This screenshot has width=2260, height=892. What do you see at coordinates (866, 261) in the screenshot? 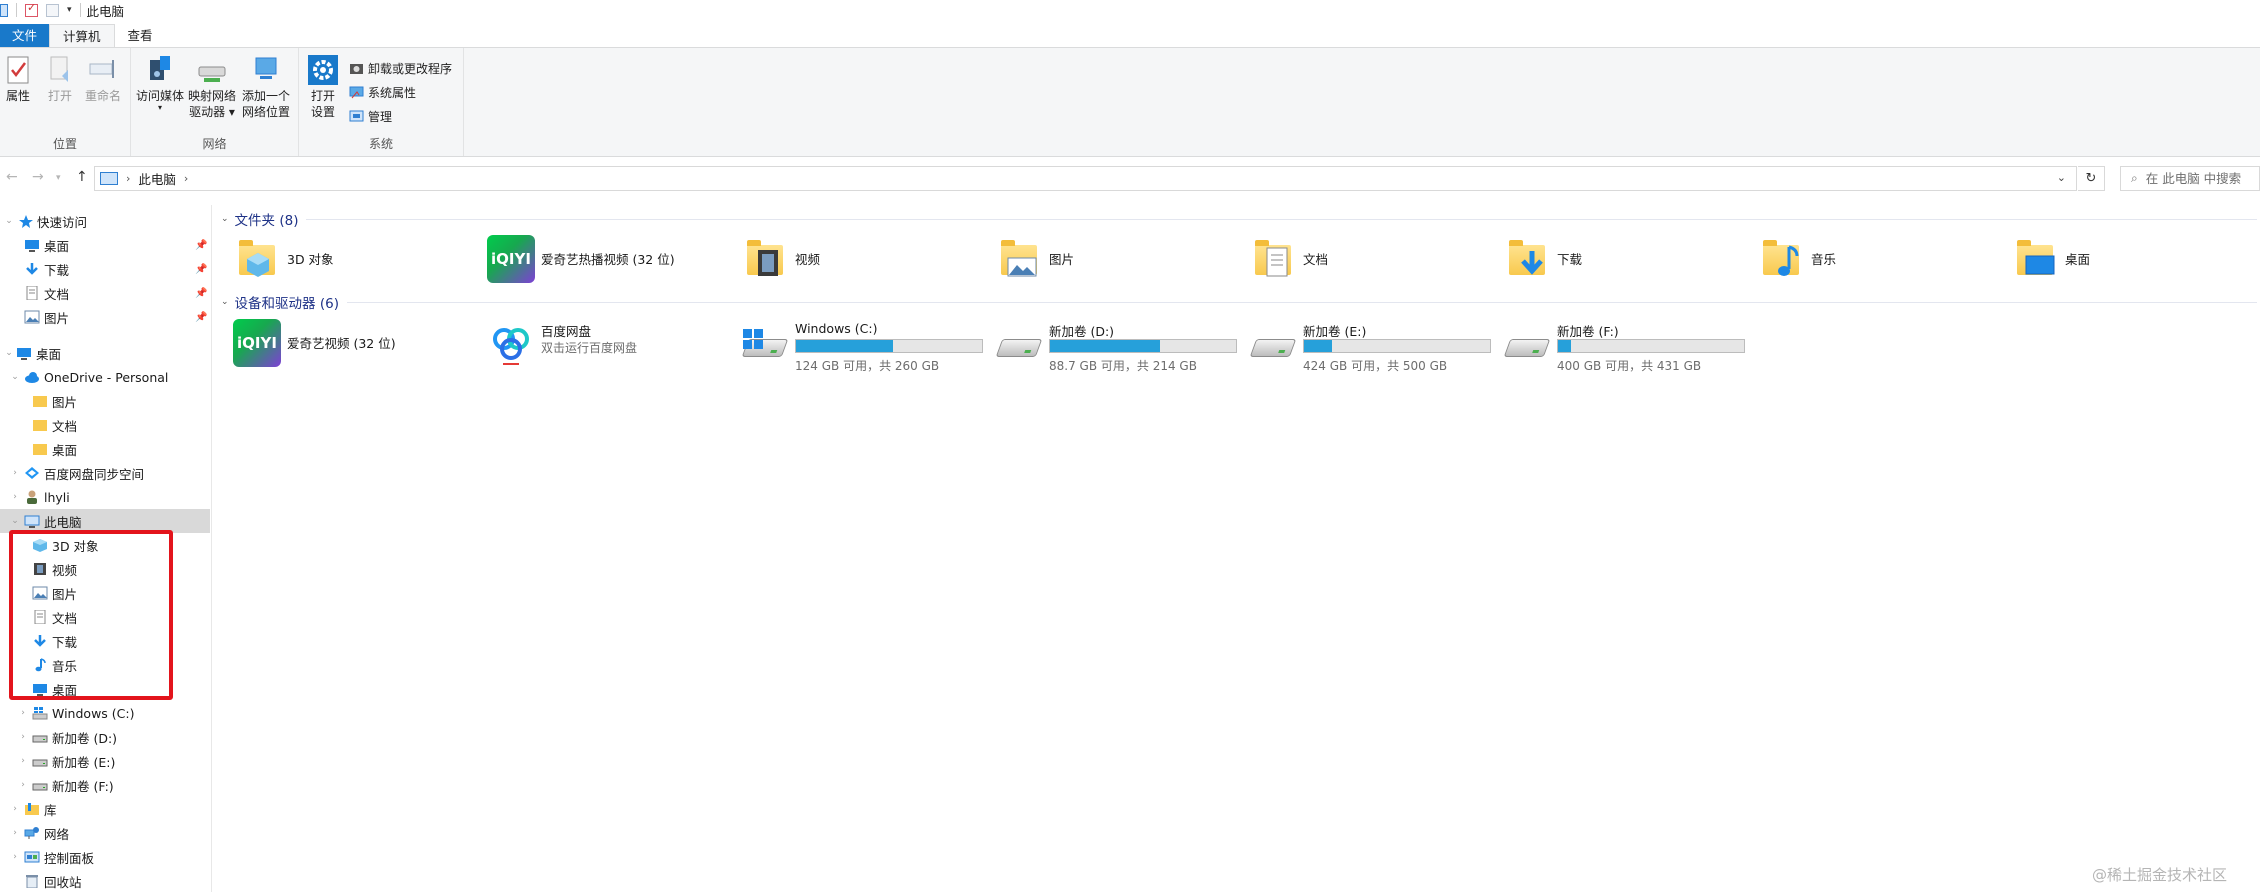
I see `folder-tile-videos: 视频` at bounding box center [866, 261].